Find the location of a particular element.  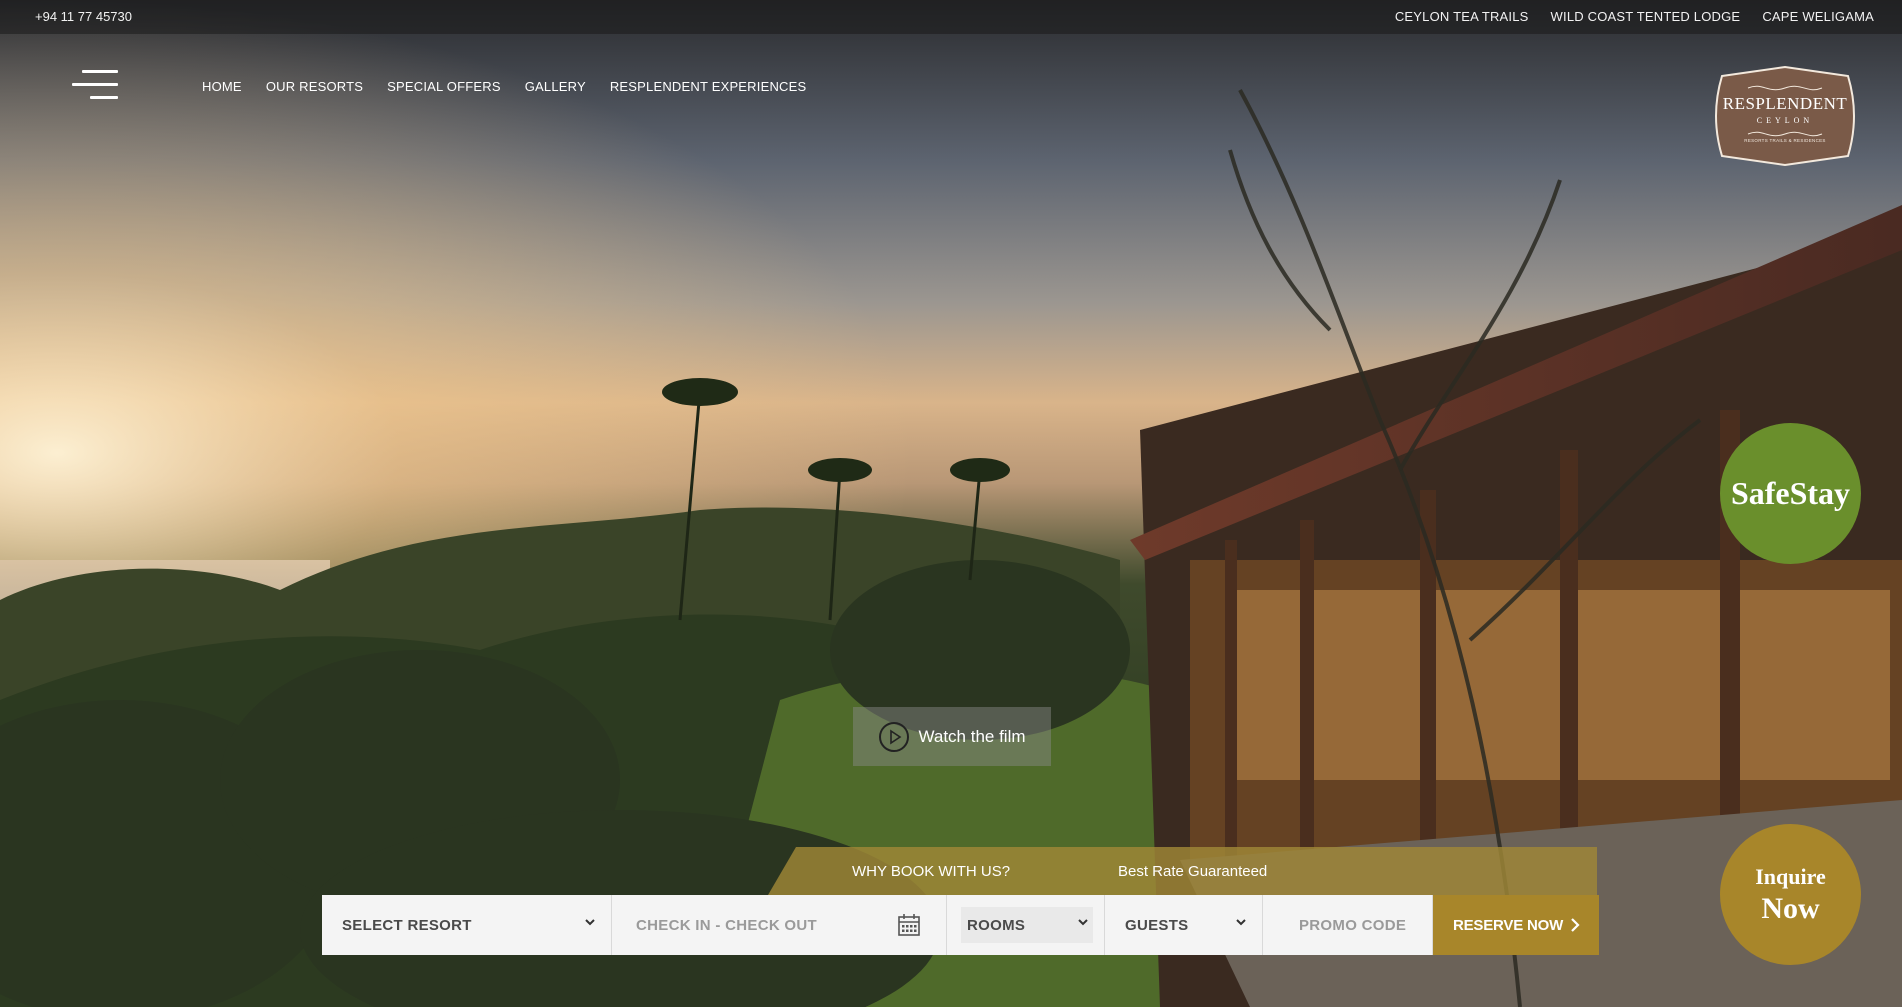

logo-brand-text: RESPLENDENT is located at coordinates (1785, 103).